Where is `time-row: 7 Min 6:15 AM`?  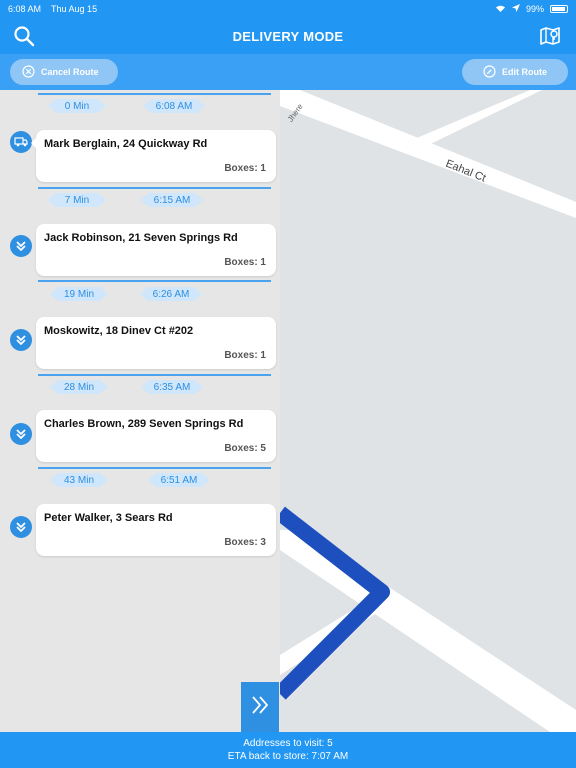
time-row: 7 Min 6:15 AM is located at coordinates (155, 200).